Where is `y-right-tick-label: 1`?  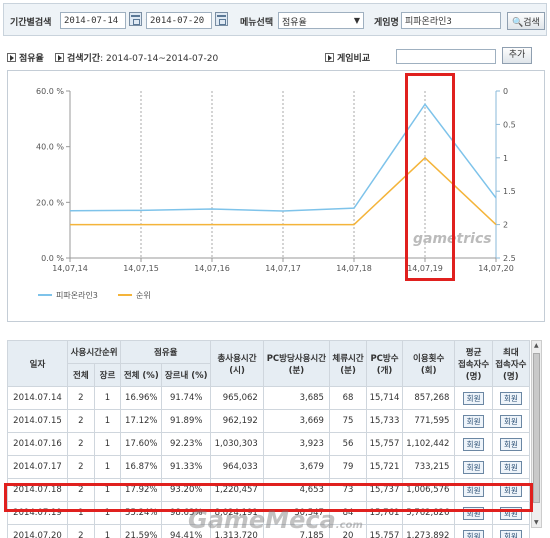
y-right-tick-label: 1 is located at coordinates (505, 158).